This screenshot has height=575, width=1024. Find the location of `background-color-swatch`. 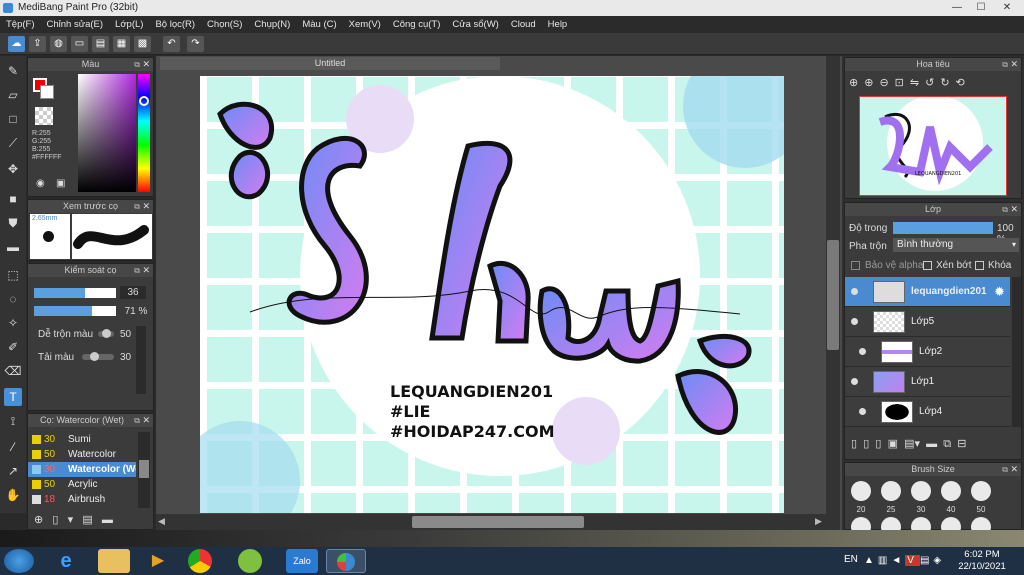

background-color-swatch is located at coordinates (47, 92).